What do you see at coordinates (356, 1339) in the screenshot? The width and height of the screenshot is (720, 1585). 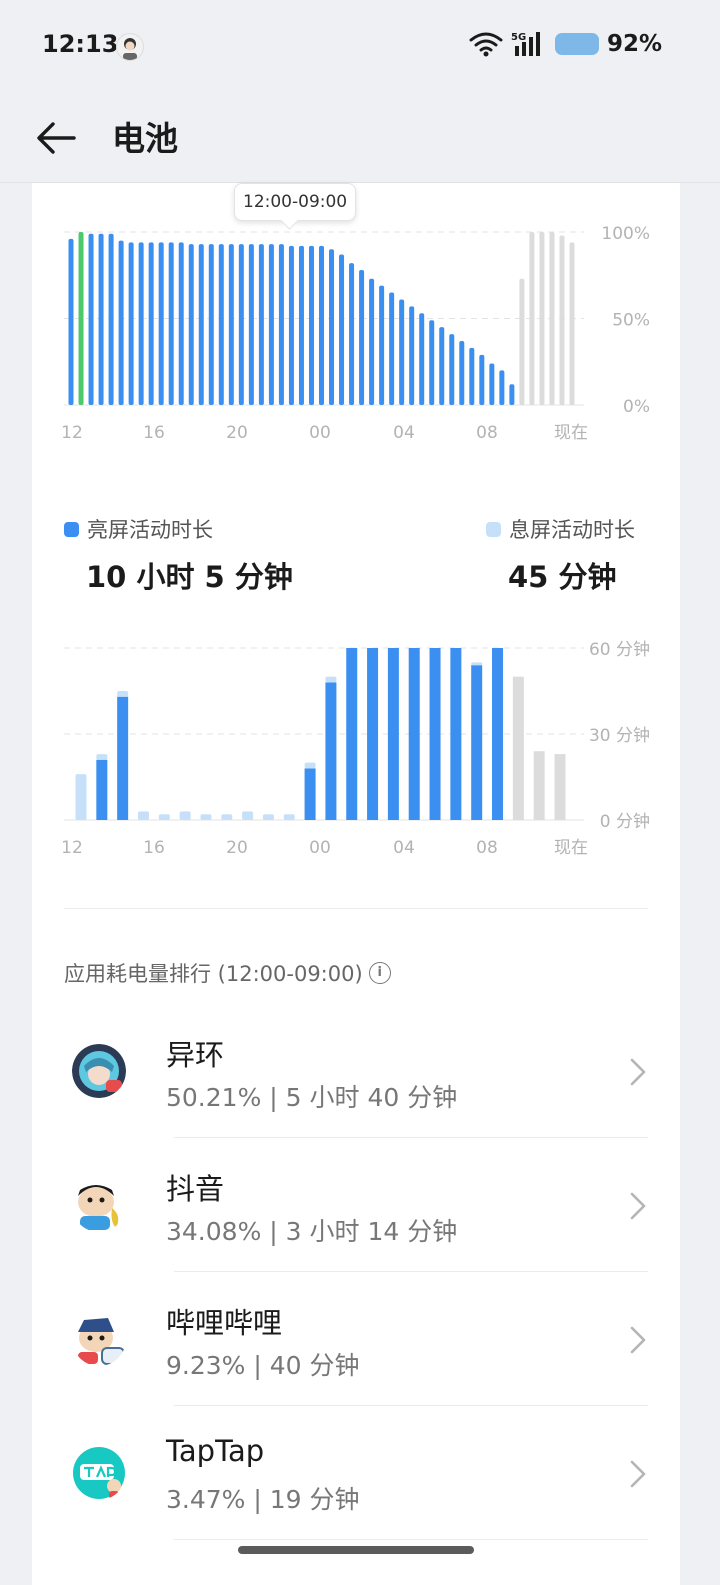 I see `app-row-bilibili: 哔哩哔哩 9.23% | 40 分钟` at bounding box center [356, 1339].